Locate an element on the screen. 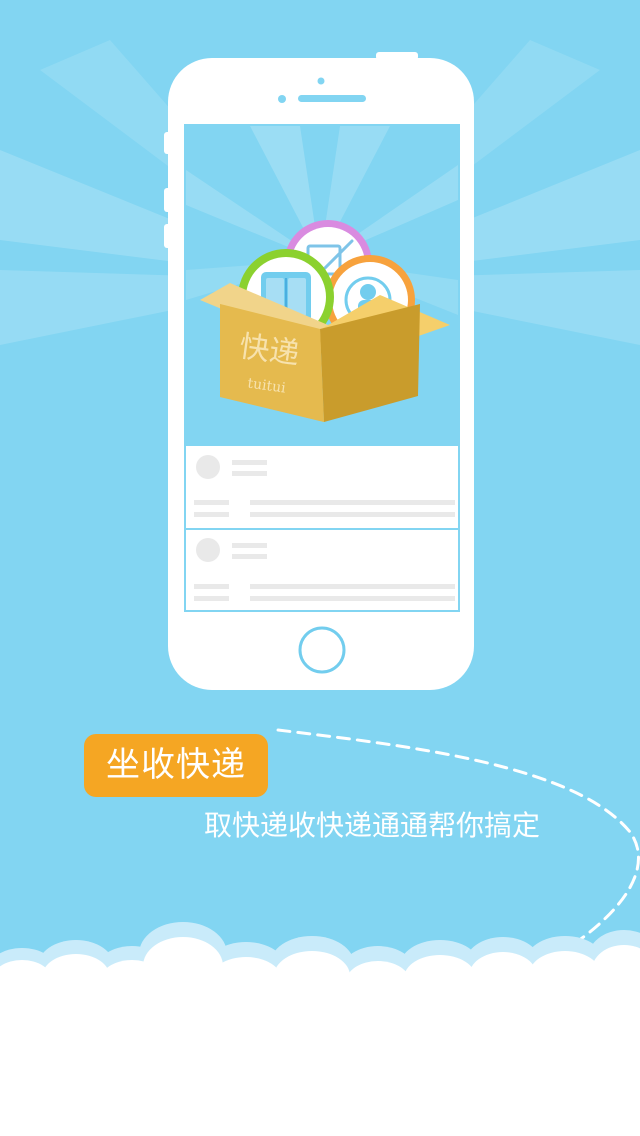  phone-screen-list is located at coordinates (322, 528).